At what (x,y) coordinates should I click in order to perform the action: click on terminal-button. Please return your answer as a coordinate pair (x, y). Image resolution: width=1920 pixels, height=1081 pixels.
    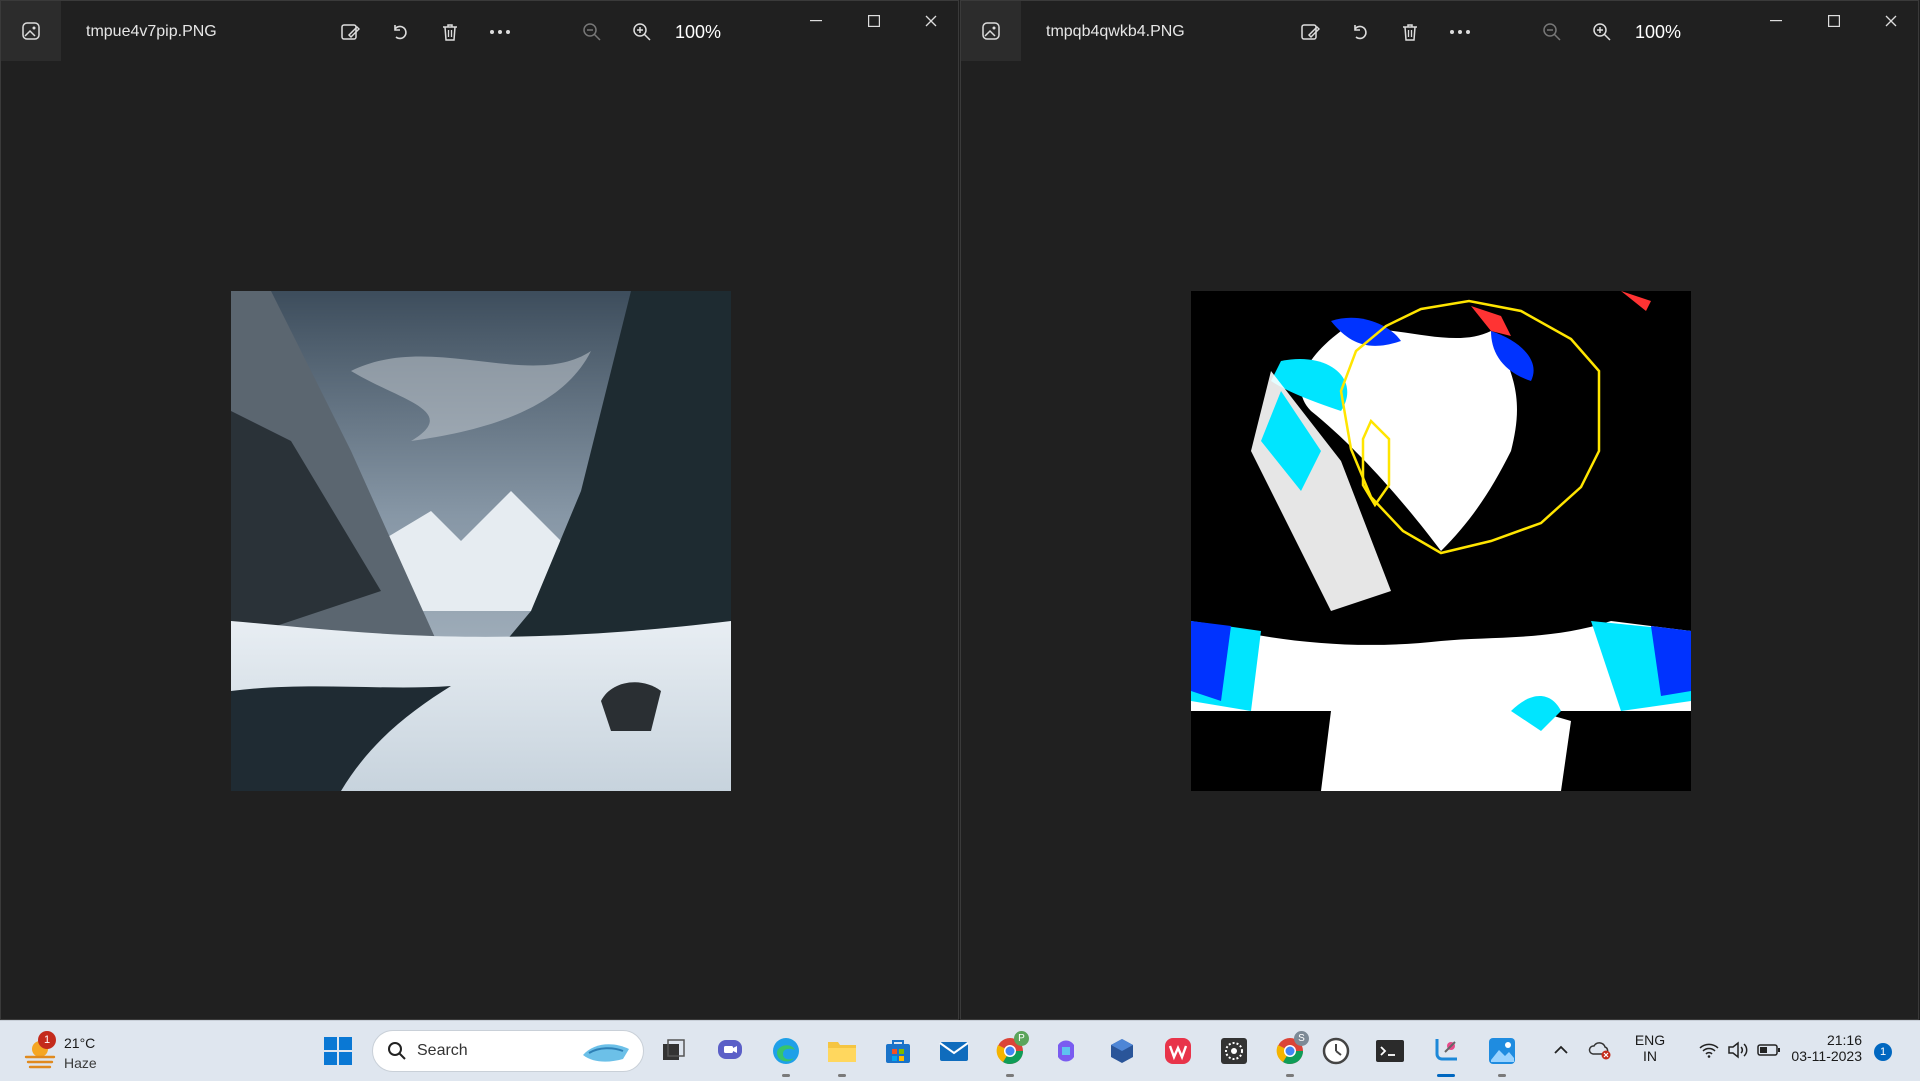
    Looking at the image, I should click on (1390, 1051).